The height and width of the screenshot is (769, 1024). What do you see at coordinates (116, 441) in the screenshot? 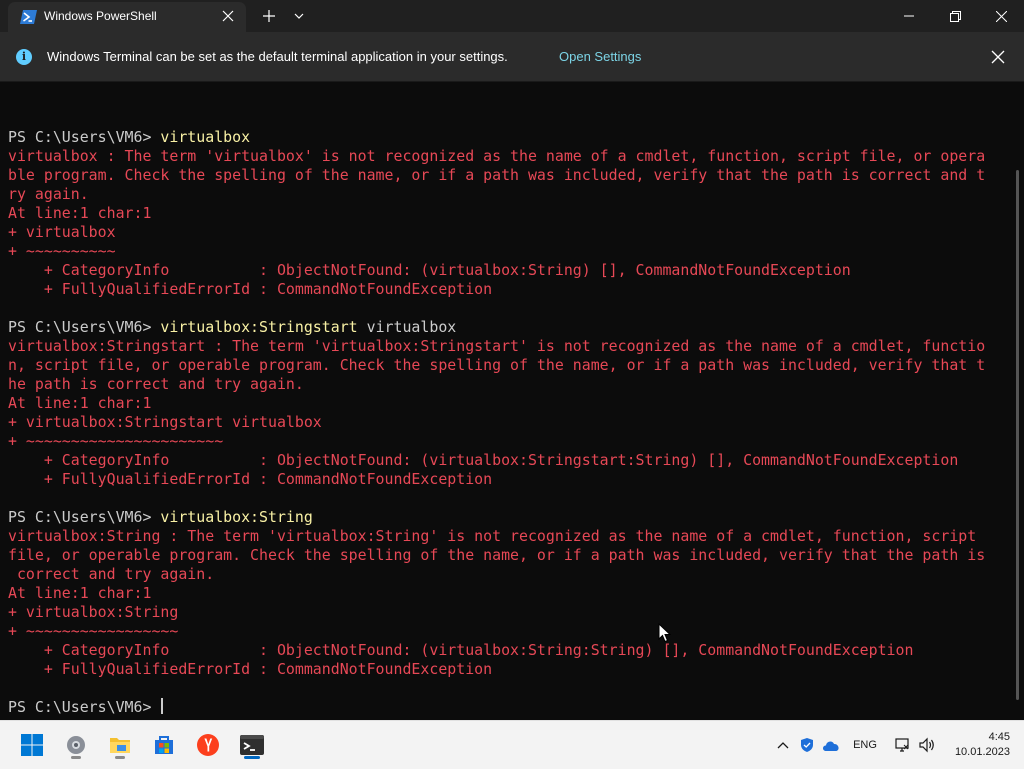
I see `error-text: + ~~~~~~~~~~~~~~~~~~~~~~` at bounding box center [116, 441].